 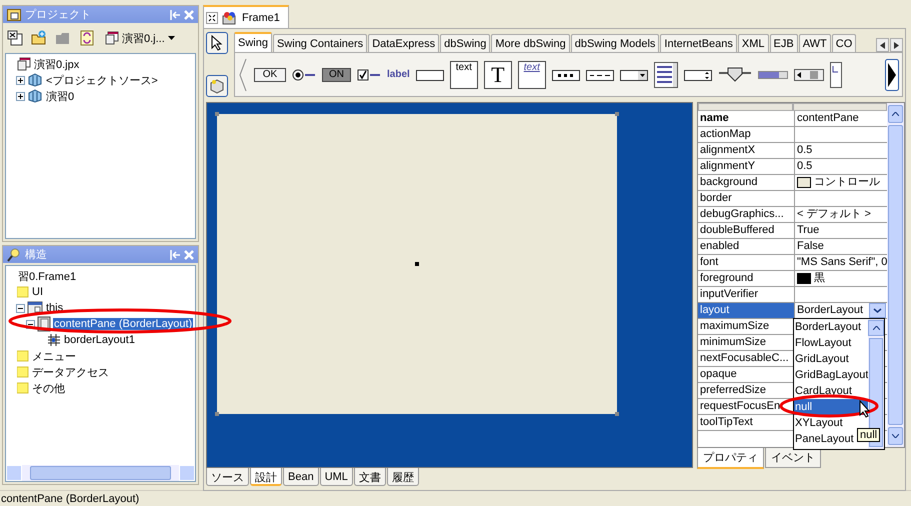 What do you see at coordinates (175, 255) in the screenshot?
I see `dock-icon` at bounding box center [175, 255].